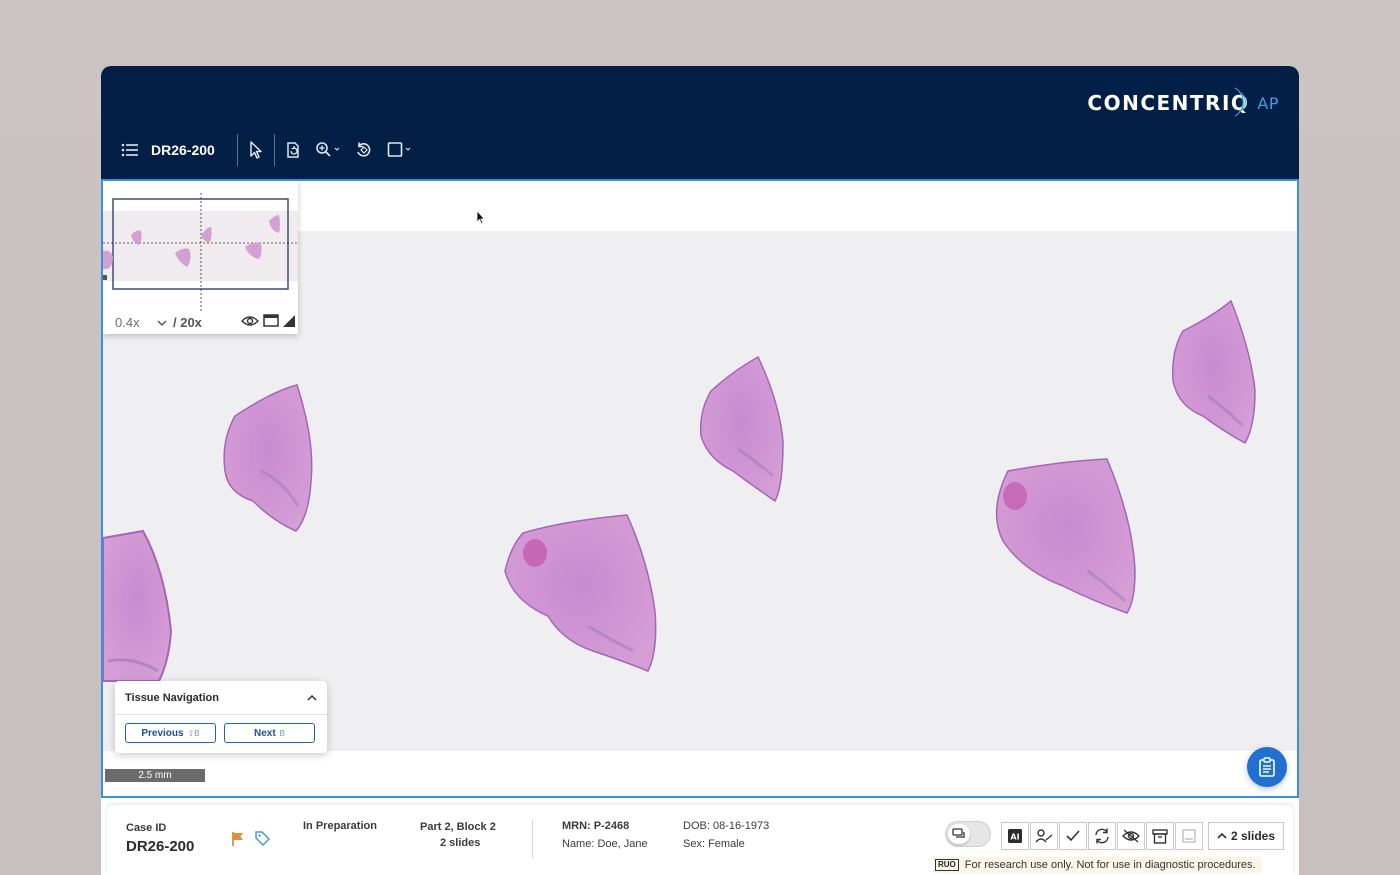  Describe the element at coordinates (714, 844) in the screenshot. I see `patient-sex: Sex: Female` at that location.